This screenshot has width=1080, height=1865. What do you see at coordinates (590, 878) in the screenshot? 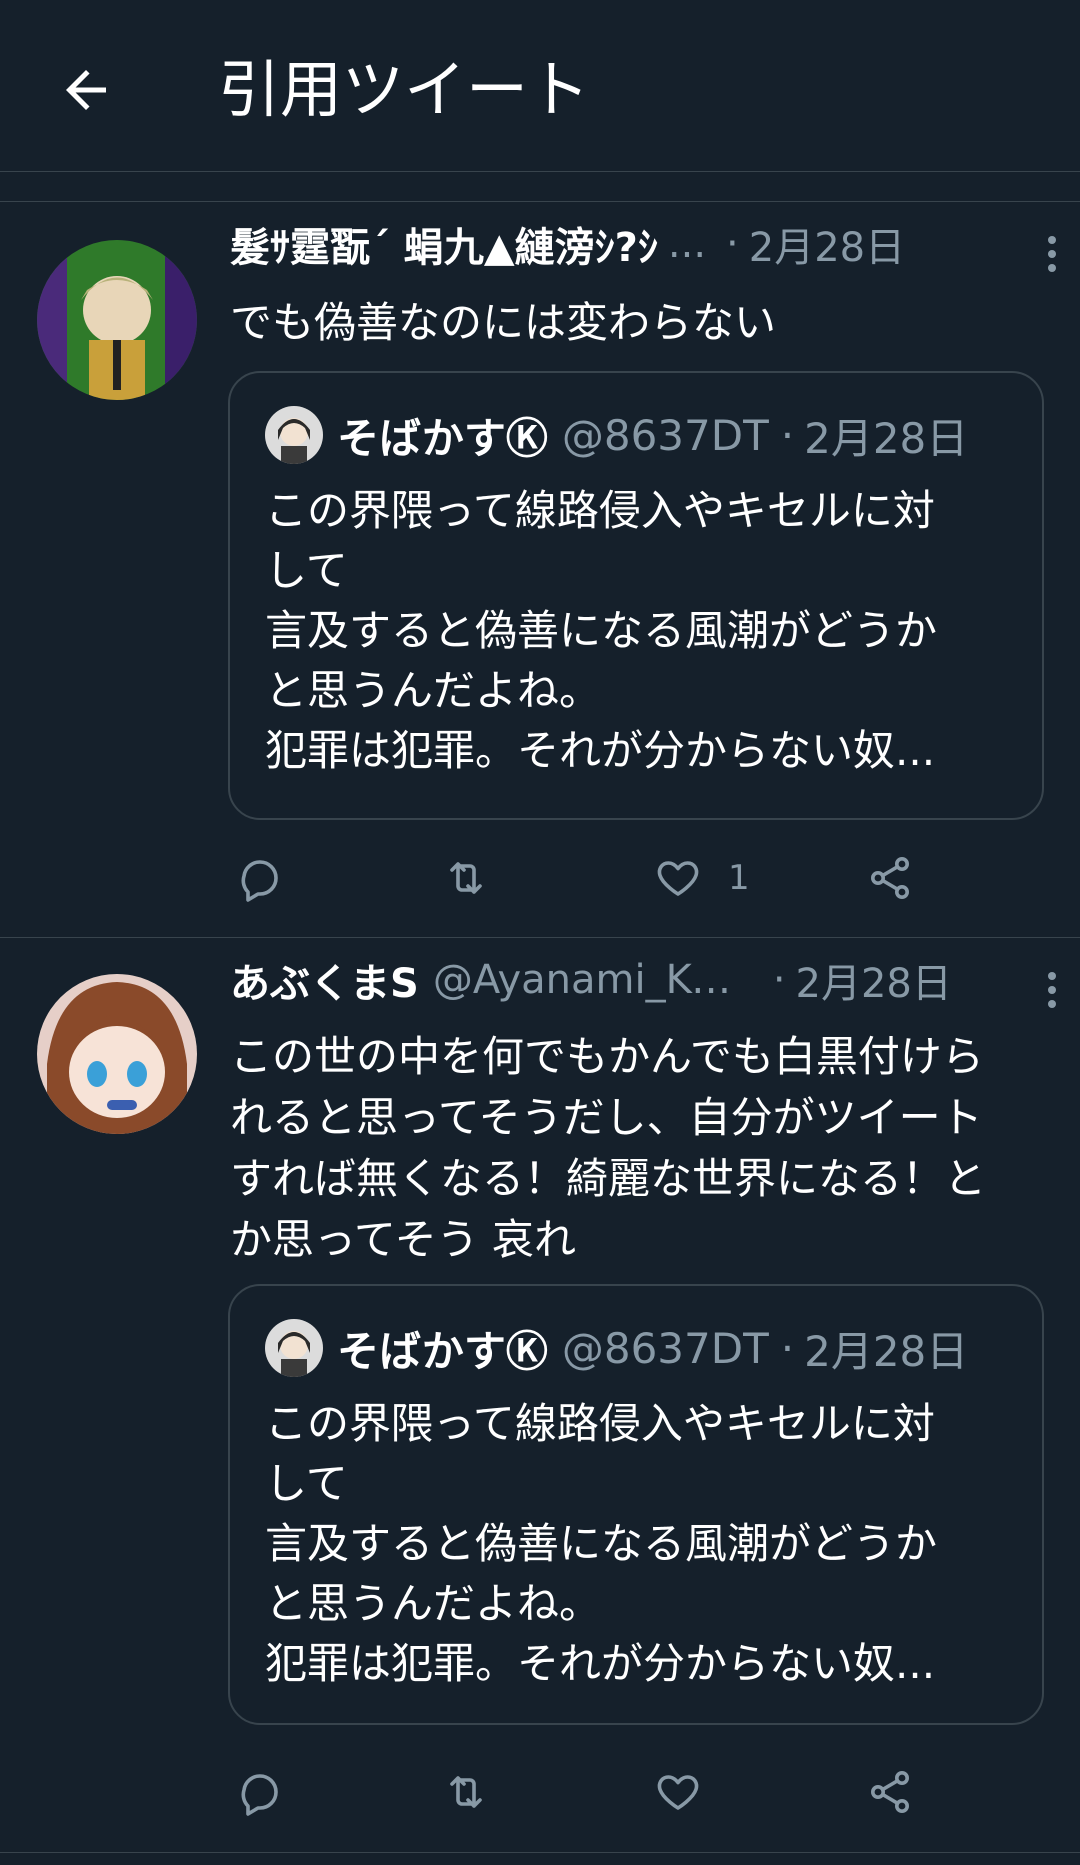
I see `tweet-actions: 1` at bounding box center [590, 878].